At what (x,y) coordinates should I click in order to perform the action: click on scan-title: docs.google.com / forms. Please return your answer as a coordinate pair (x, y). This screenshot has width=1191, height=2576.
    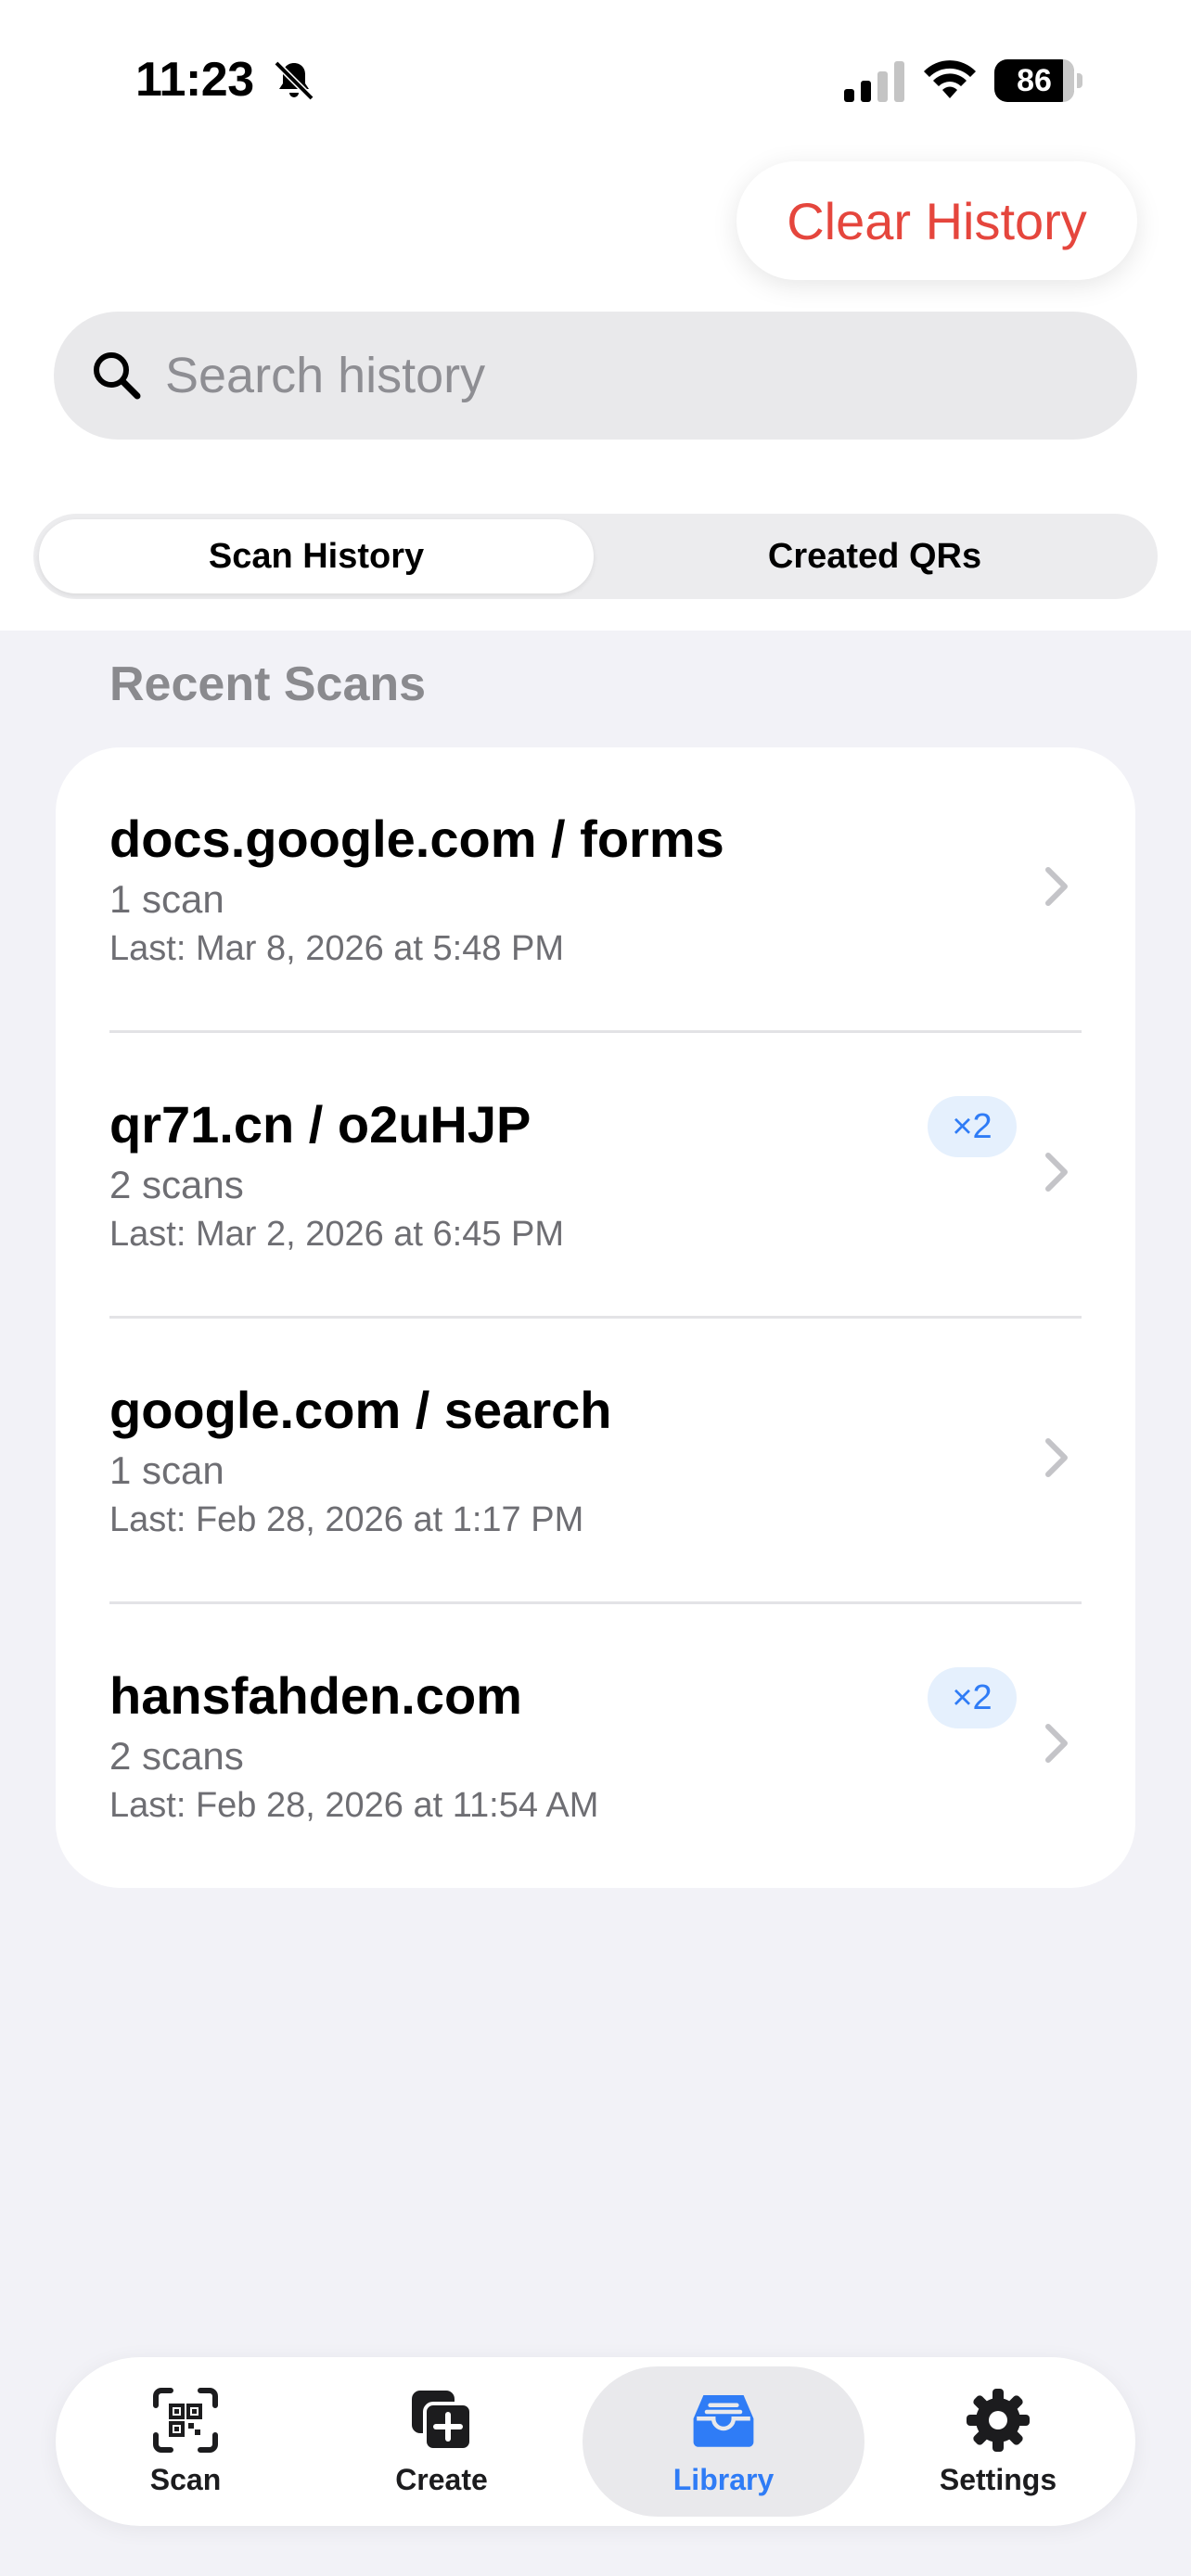
    Looking at the image, I should click on (416, 839).